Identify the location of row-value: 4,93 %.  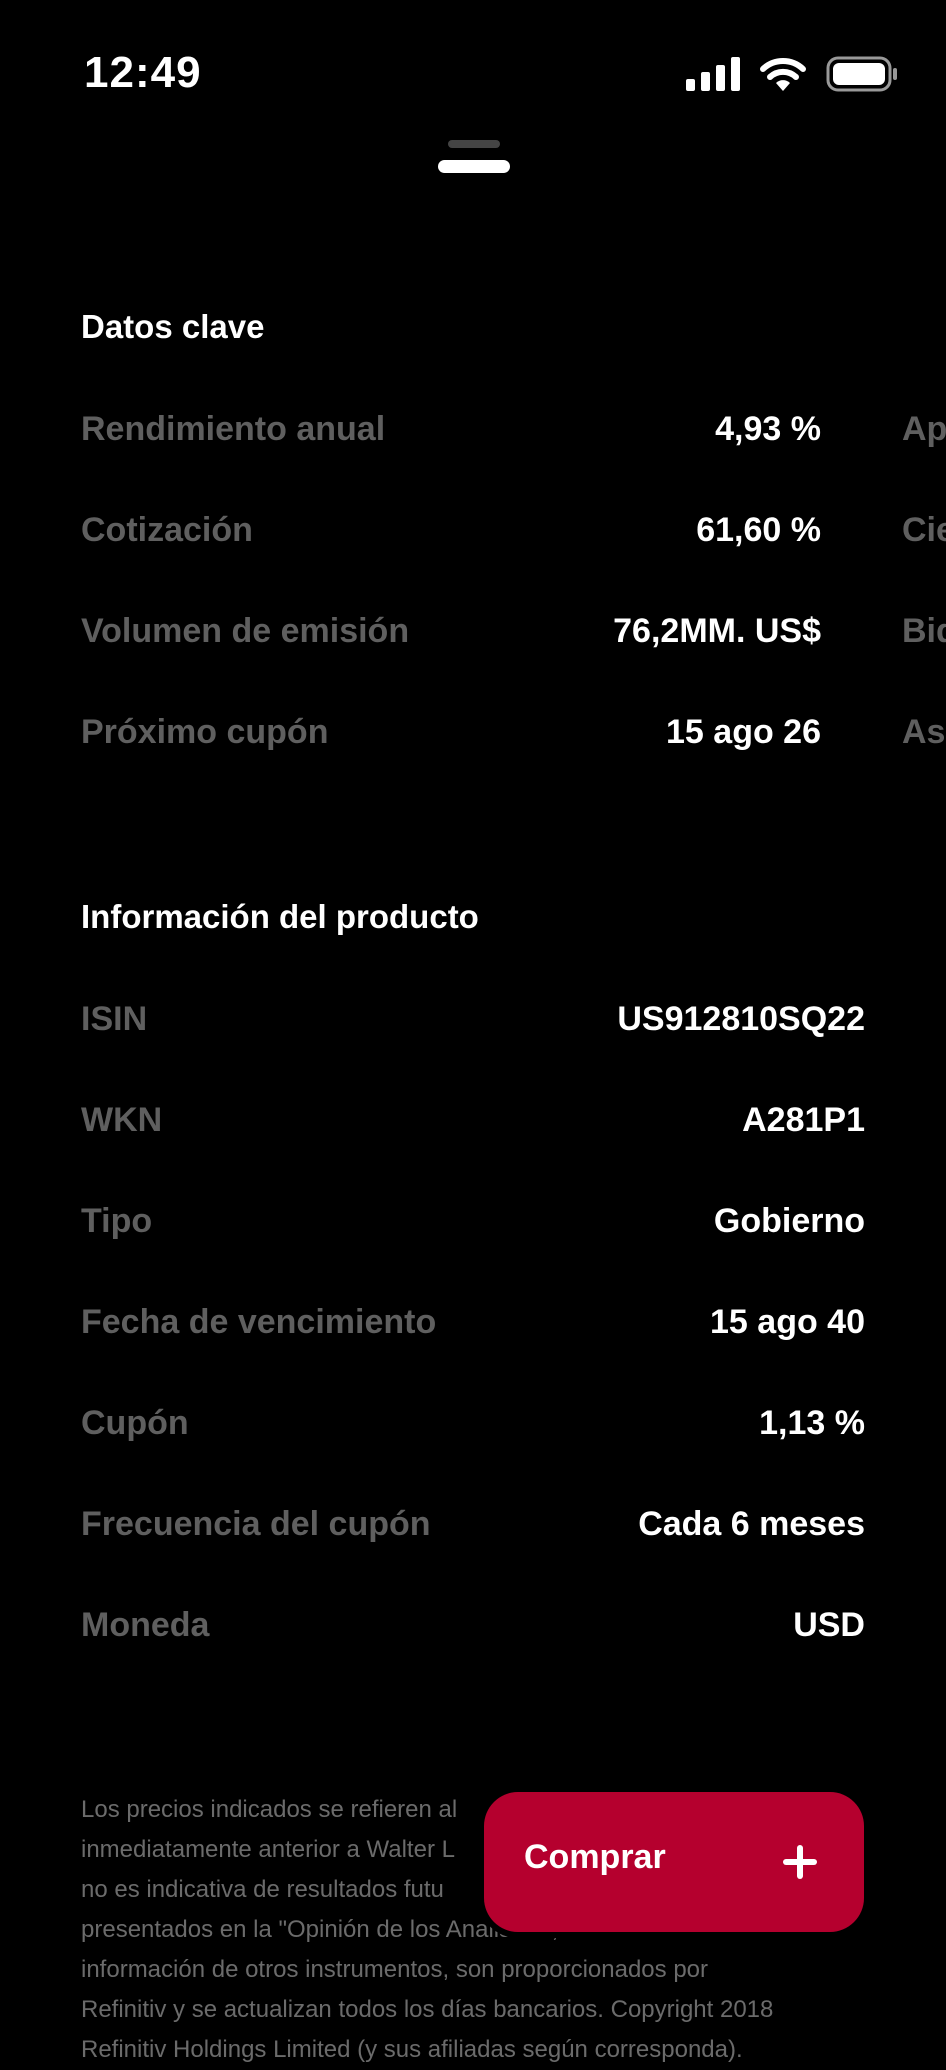
(768, 429).